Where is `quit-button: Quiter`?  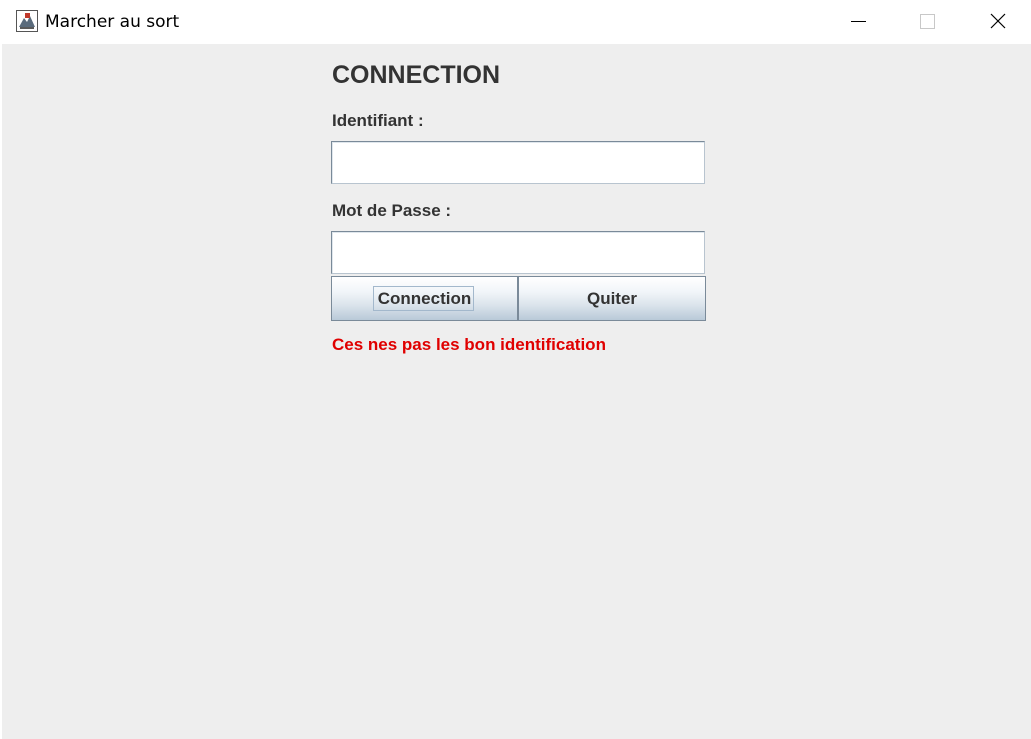 quit-button: Quiter is located at coordinates (612, 298).